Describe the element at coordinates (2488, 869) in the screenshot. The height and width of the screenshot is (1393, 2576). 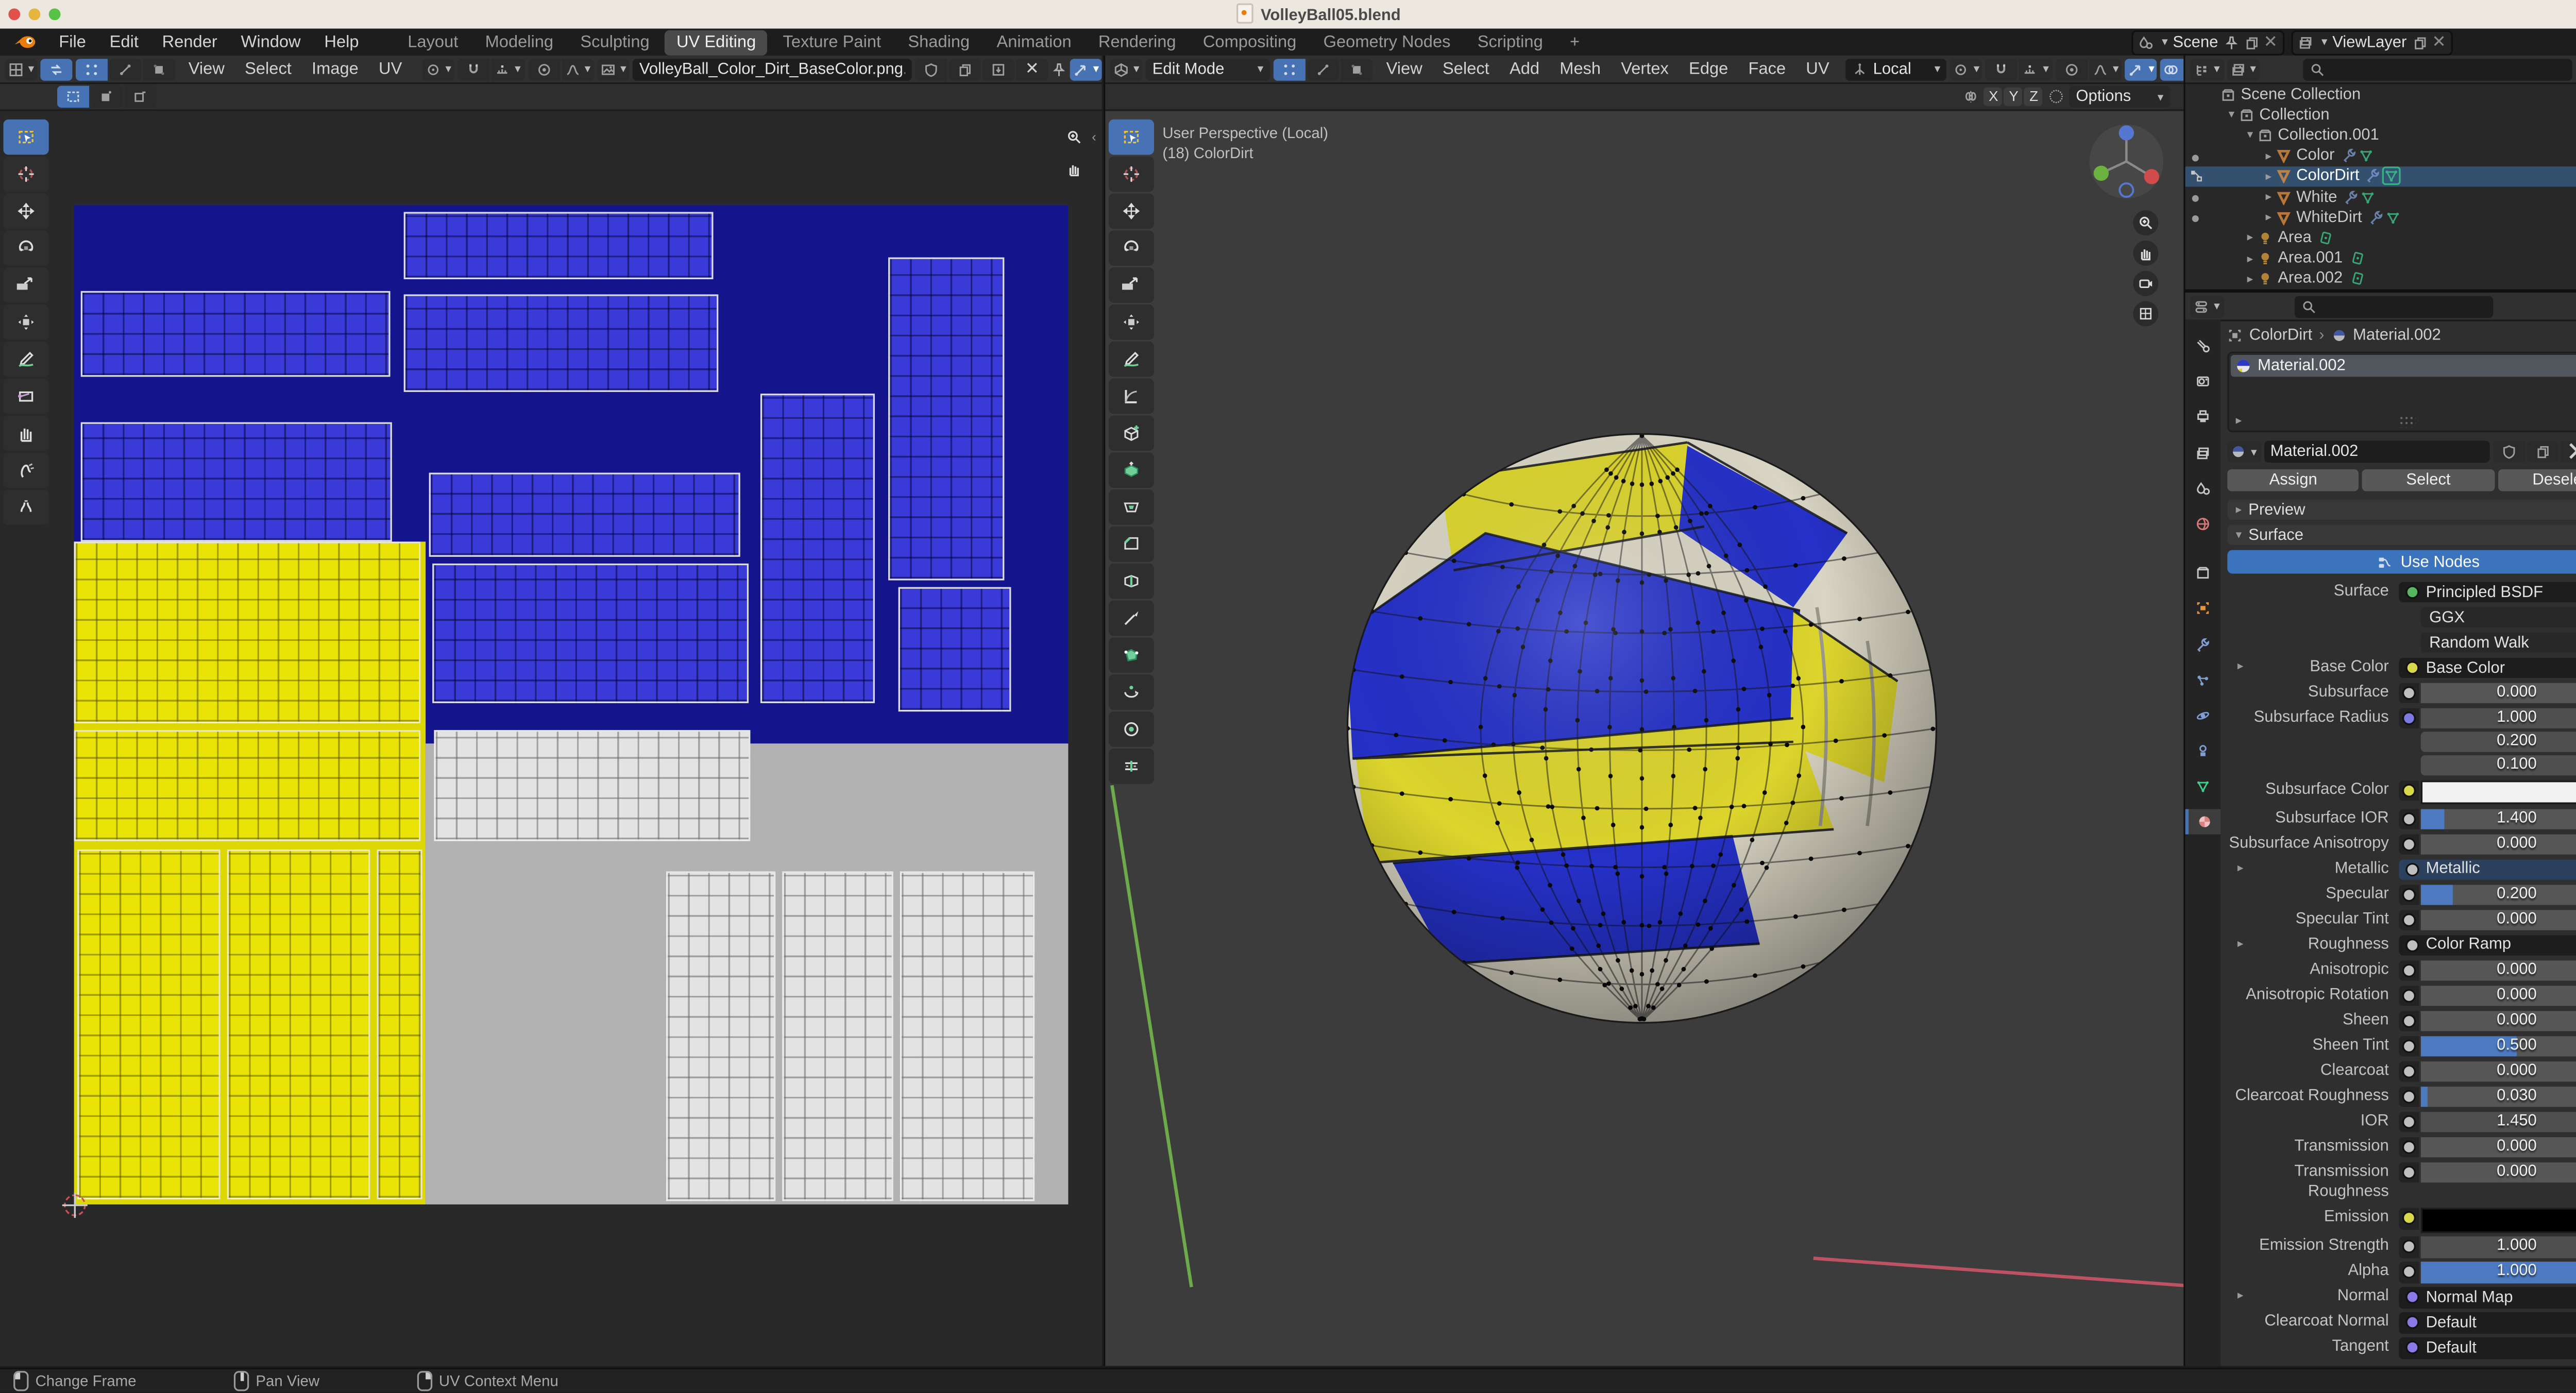
I see `property-metallic-link: Metallic` at that location.